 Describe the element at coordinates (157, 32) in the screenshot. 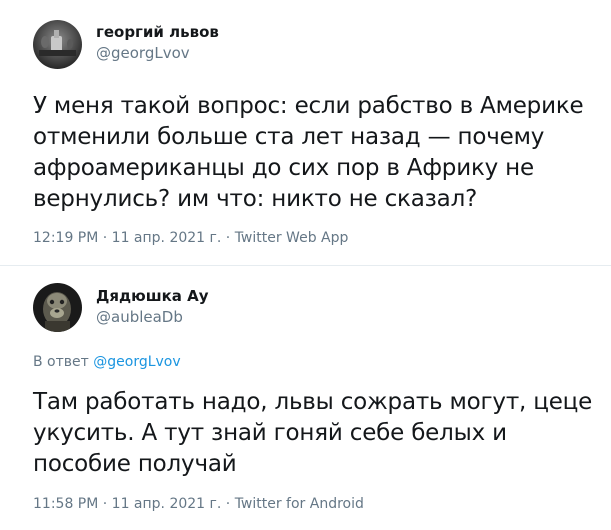

I see `author-name: георгий львов` at that location.